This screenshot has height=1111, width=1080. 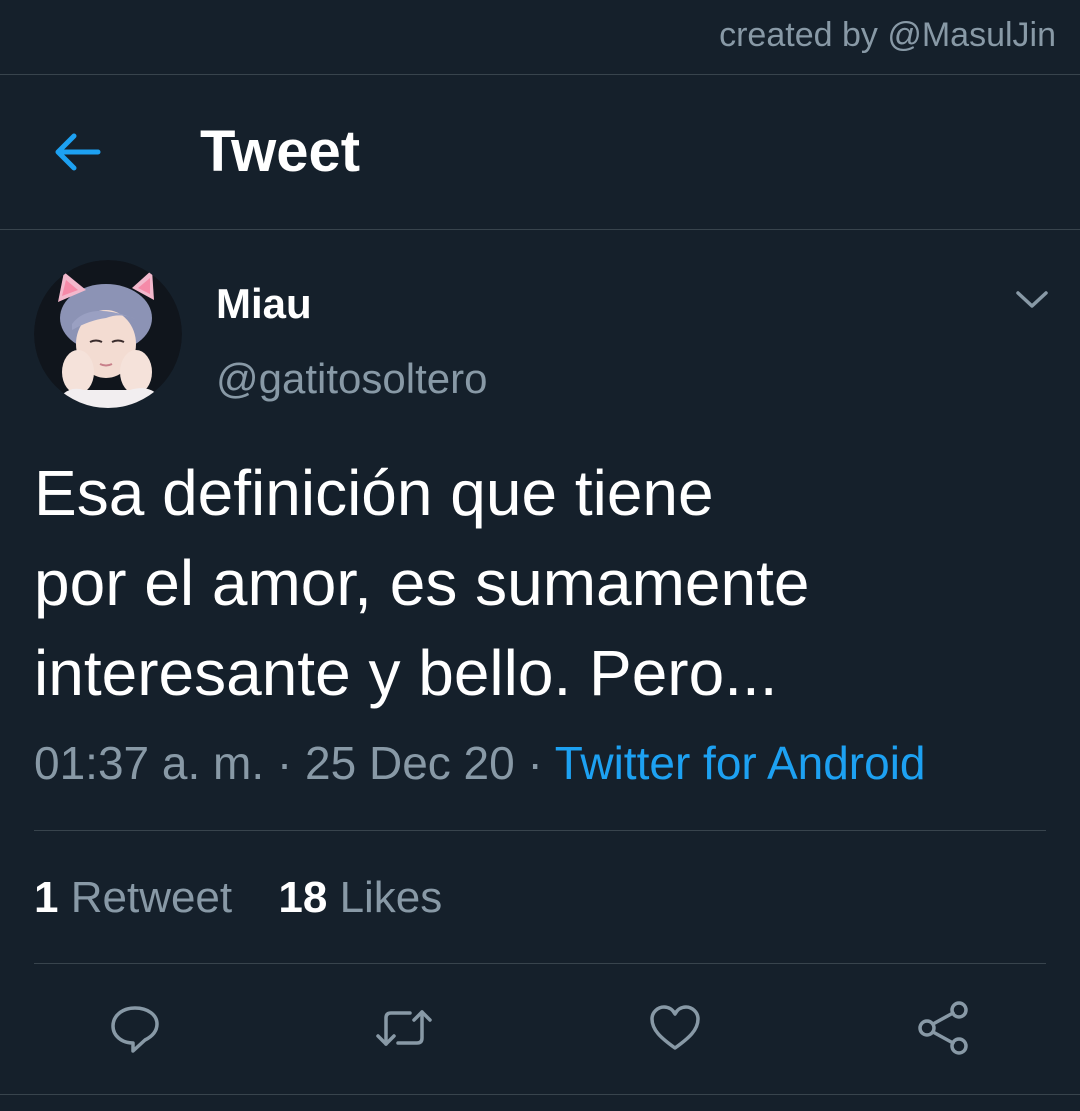 What do you see at coordinates (540, 152) in the screenshot?
I see `header-bar: Tweet` at bounding box center [540, 152].